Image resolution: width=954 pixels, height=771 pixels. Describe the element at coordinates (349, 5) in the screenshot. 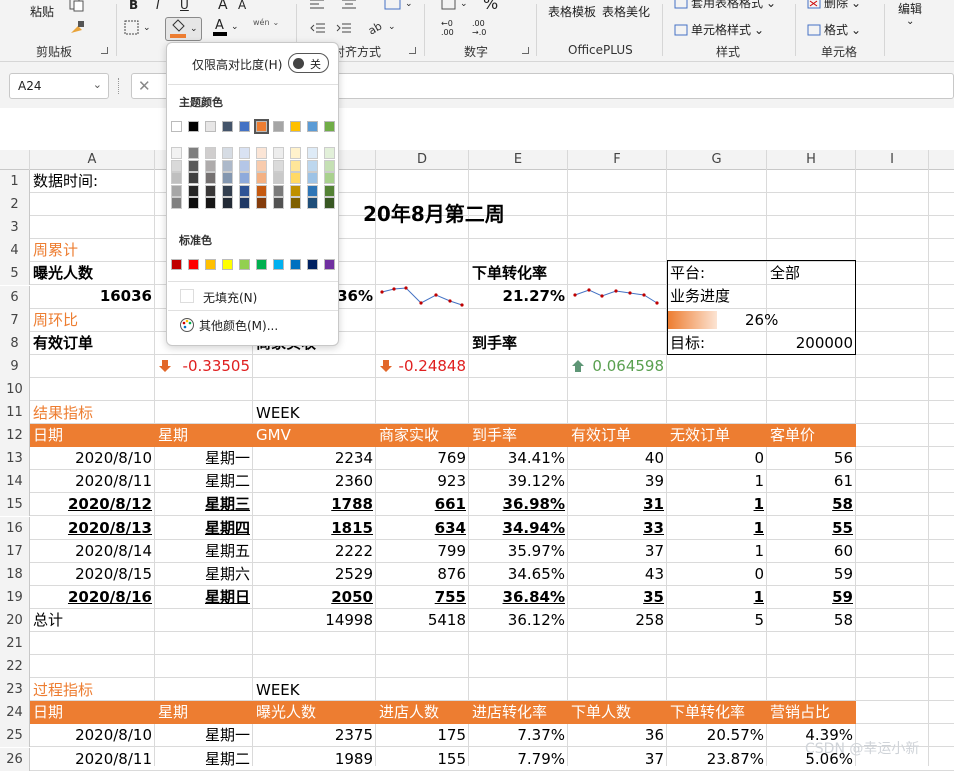

I see `align-center-icon` at that location.